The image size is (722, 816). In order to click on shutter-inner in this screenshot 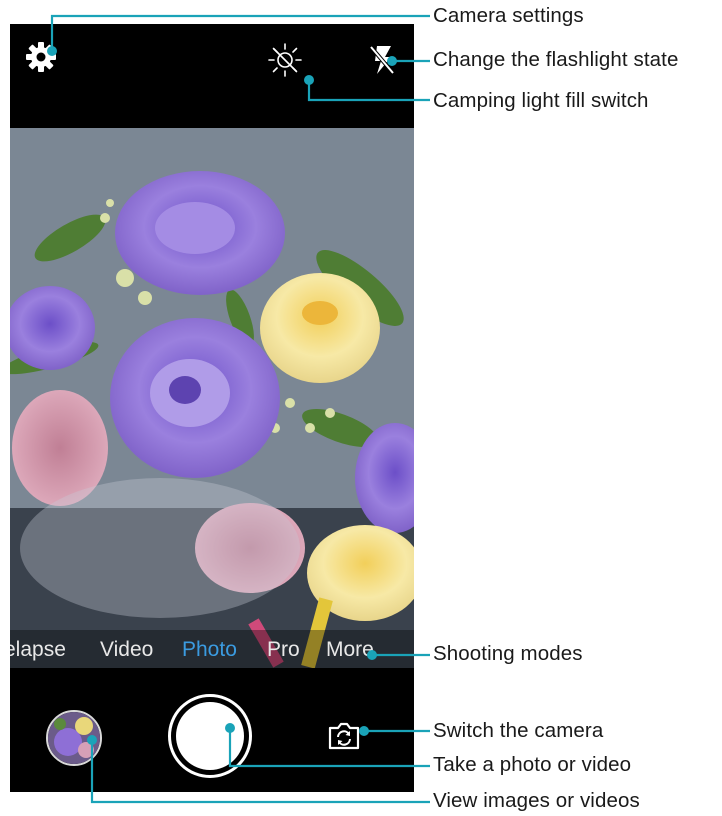, I will do `click(210, 736)`.